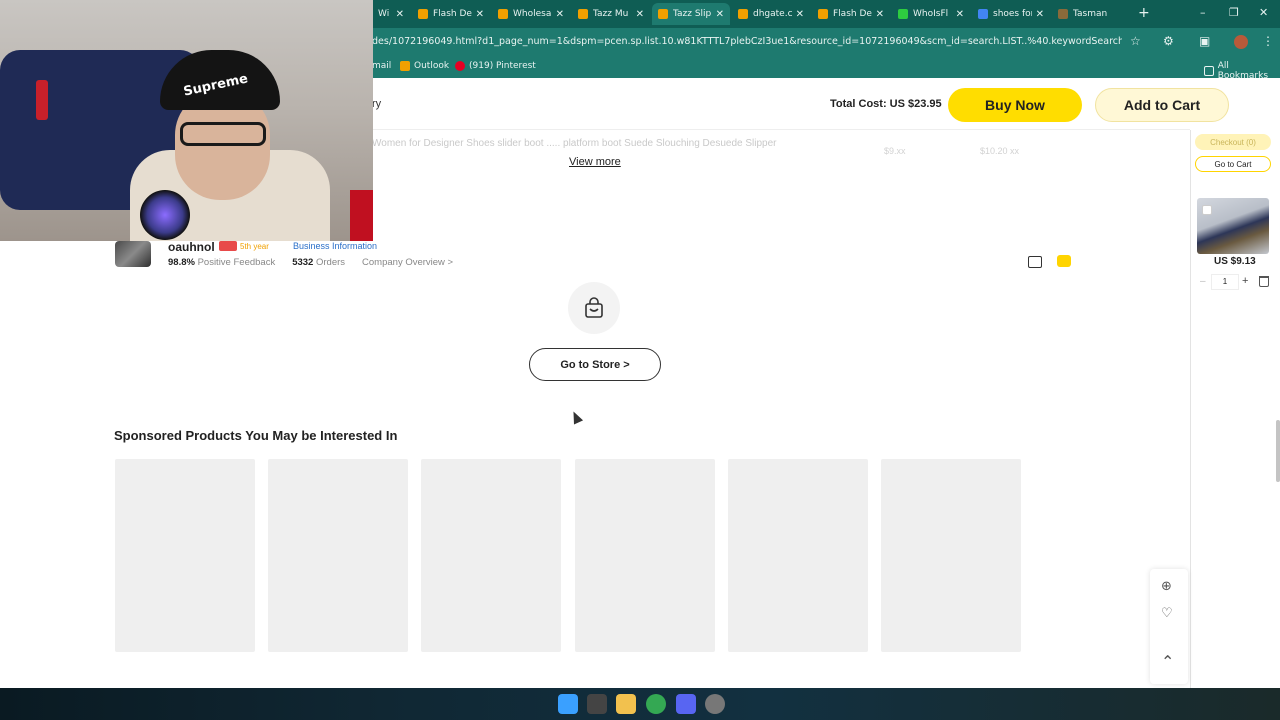 This screenshot has width=1280, height=720. What do you see at coordinates (568, 704) in the screenshot?
I see `taskbar-start-icon` at bounding box center [568, 704].